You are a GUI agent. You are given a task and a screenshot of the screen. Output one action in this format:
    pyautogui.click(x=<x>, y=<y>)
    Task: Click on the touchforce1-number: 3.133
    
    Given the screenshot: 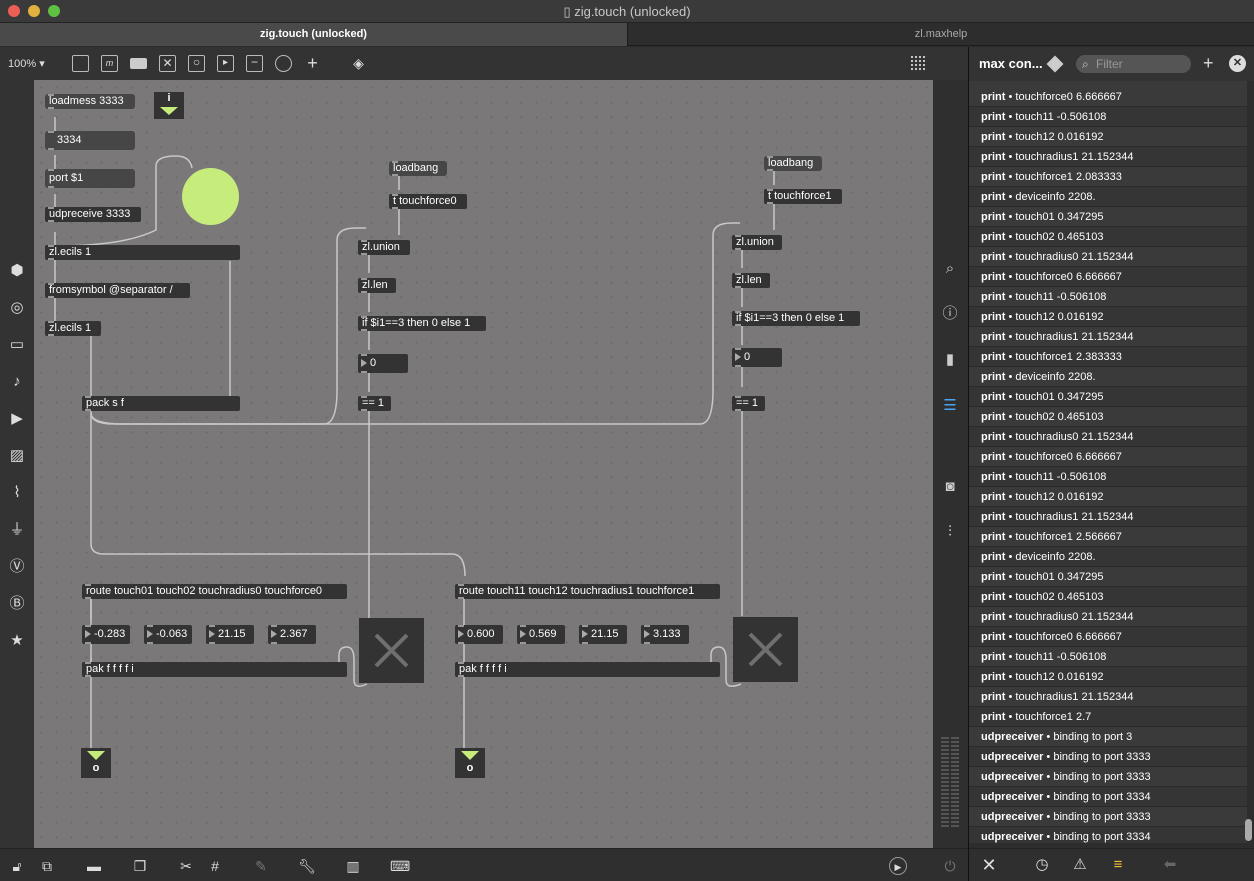 What is the action you would take?
    pyautogui.click(x=665, y=634)
    